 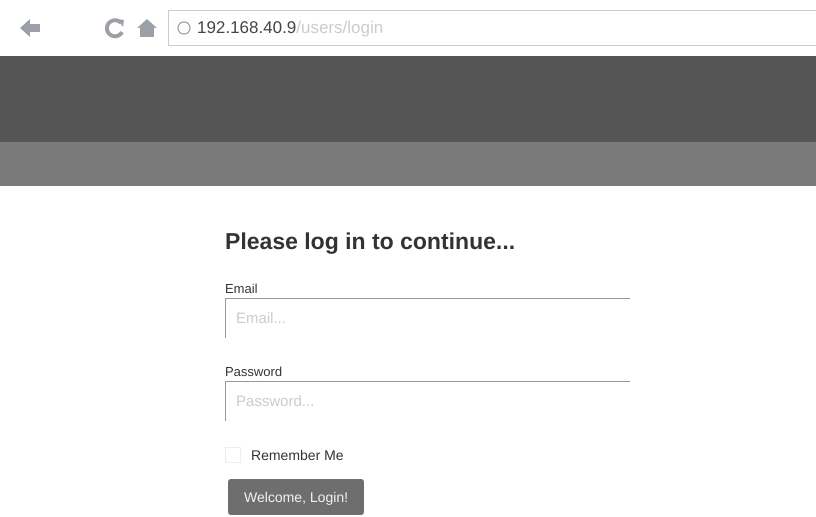 What do you see at coordinates (115, 28) in the screenshot?
I see `reload-icon` at bounding box center [115, 28].